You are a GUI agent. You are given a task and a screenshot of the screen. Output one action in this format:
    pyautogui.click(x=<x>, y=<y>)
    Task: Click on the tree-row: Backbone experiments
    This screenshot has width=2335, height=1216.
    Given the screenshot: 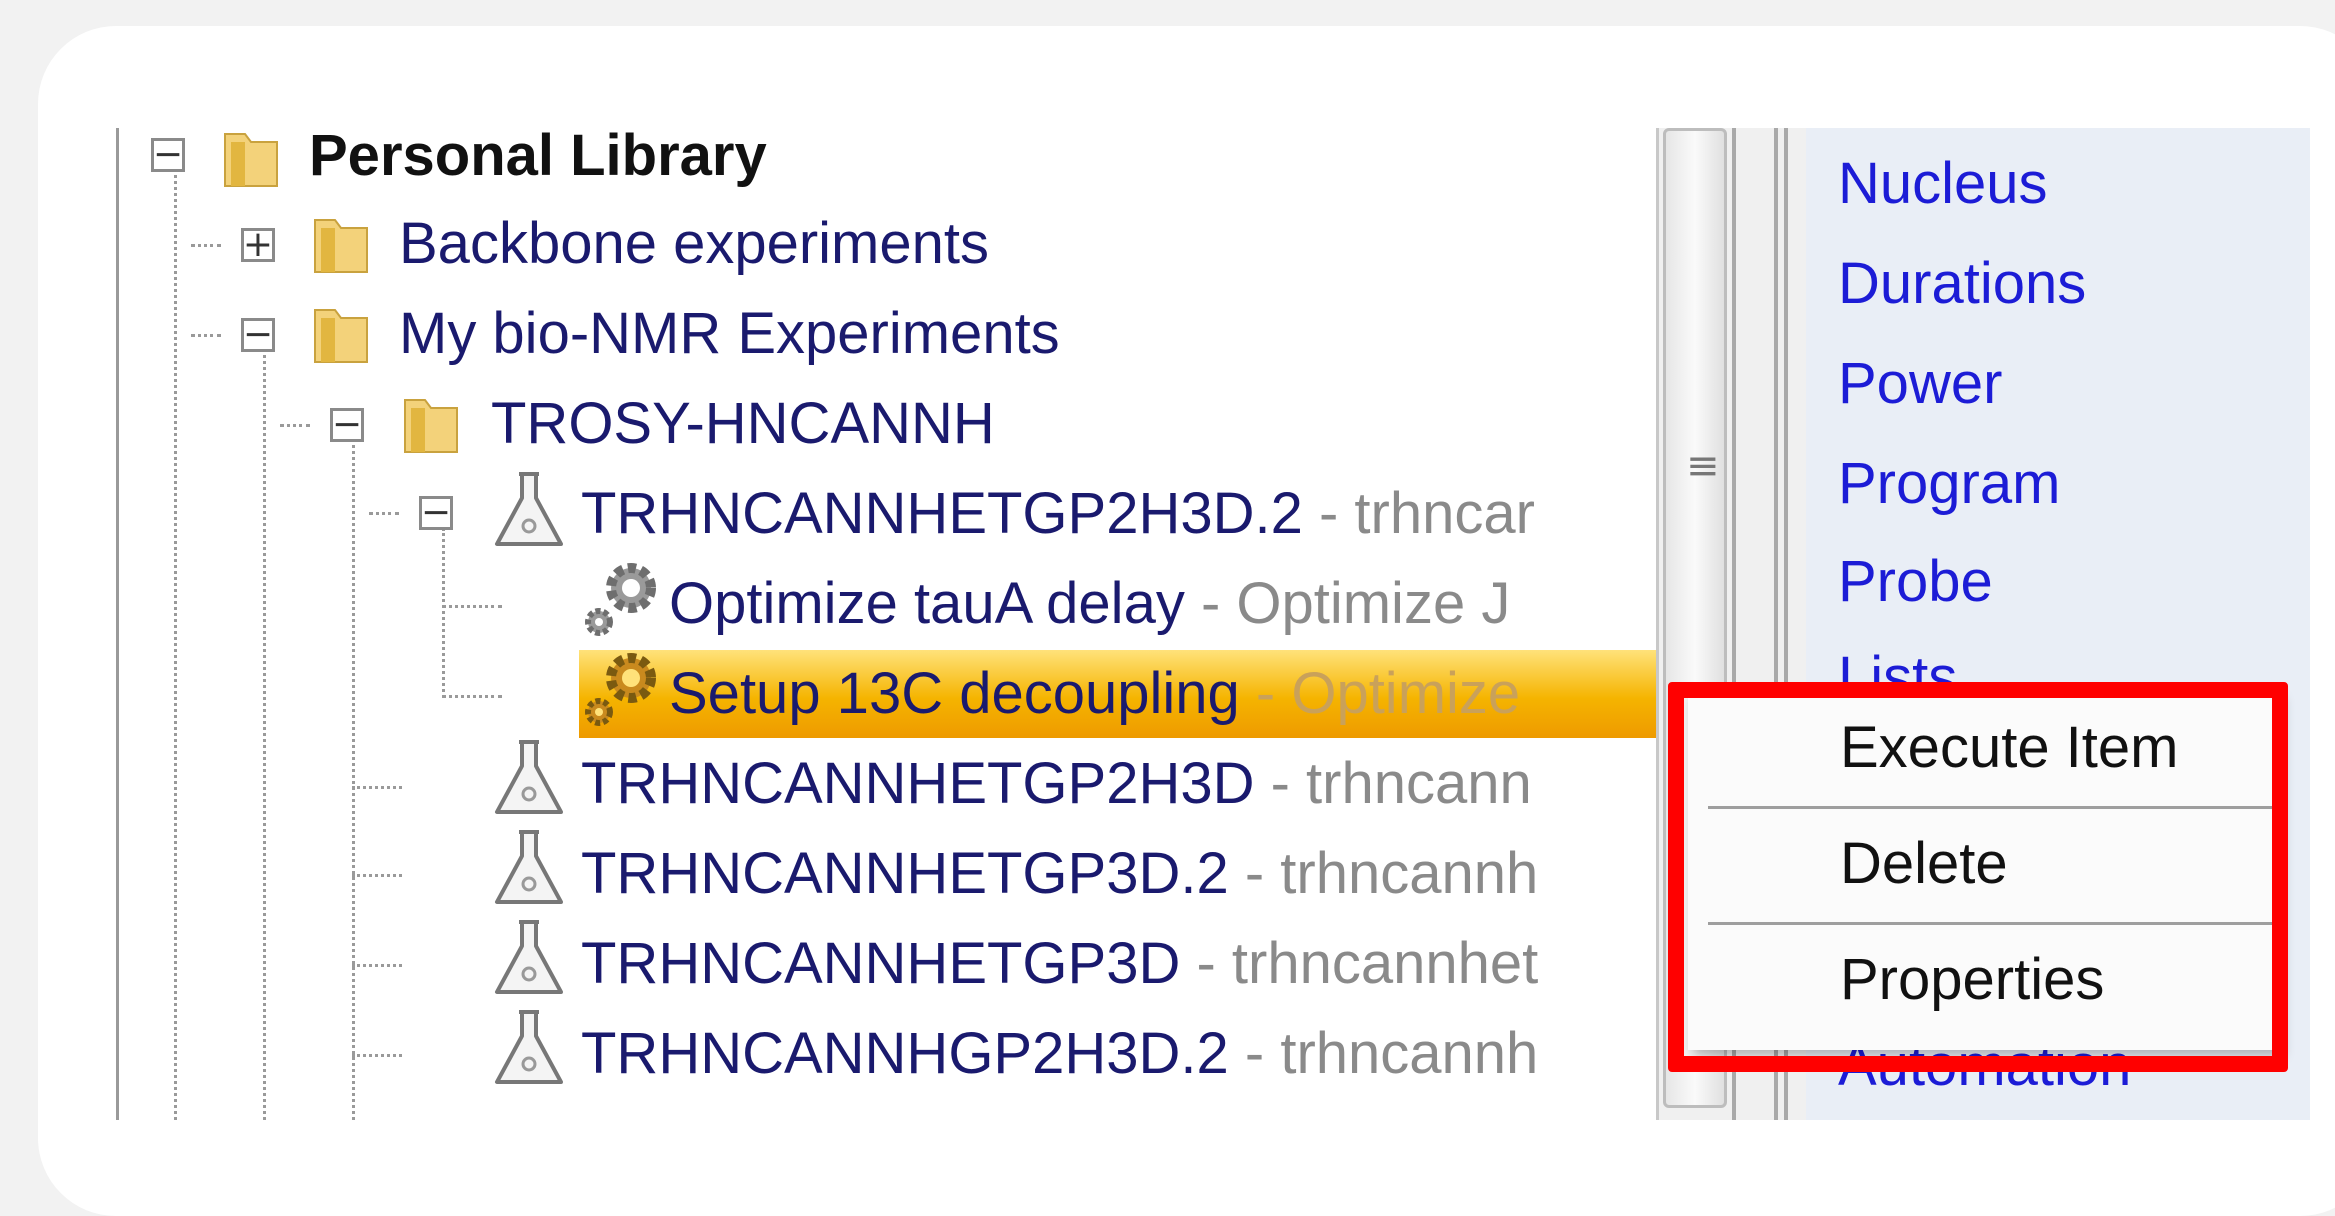 What is the action you would take?
    pyautogui.click(x=694, y=244)
    